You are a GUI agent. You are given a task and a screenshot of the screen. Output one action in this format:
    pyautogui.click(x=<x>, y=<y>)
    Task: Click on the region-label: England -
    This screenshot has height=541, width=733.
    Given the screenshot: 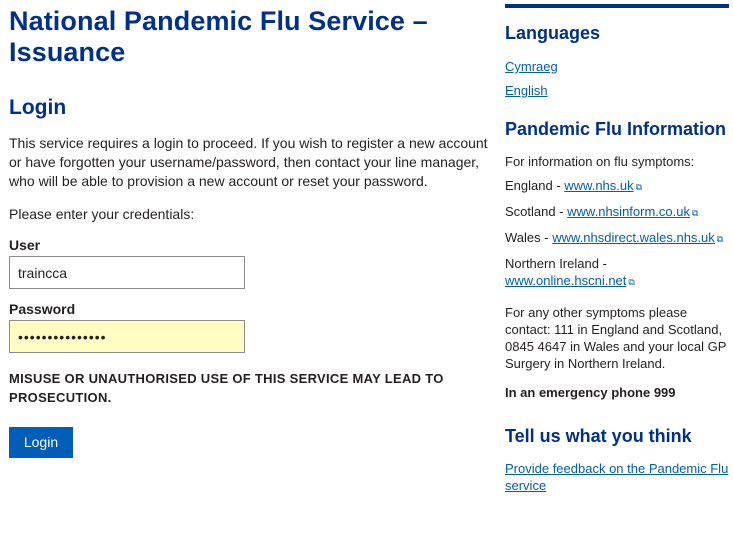 What is the action you would take?
    pyautogui.click(x=535, y=185)
    